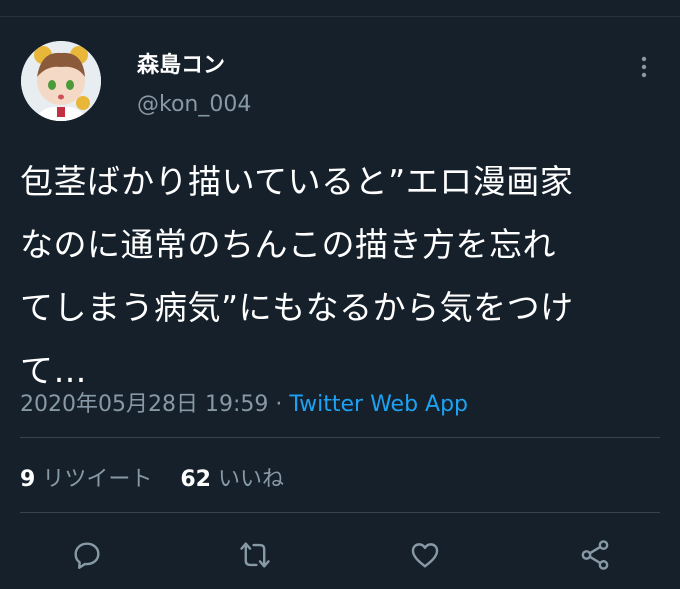 This screenshot has width=680, height=589. What do you see at coordinates (288, 244) in the screenshot?
I see `tweet-line: なのに通常のちんこの描き方を忘れ` at bounding box center [288, 244].